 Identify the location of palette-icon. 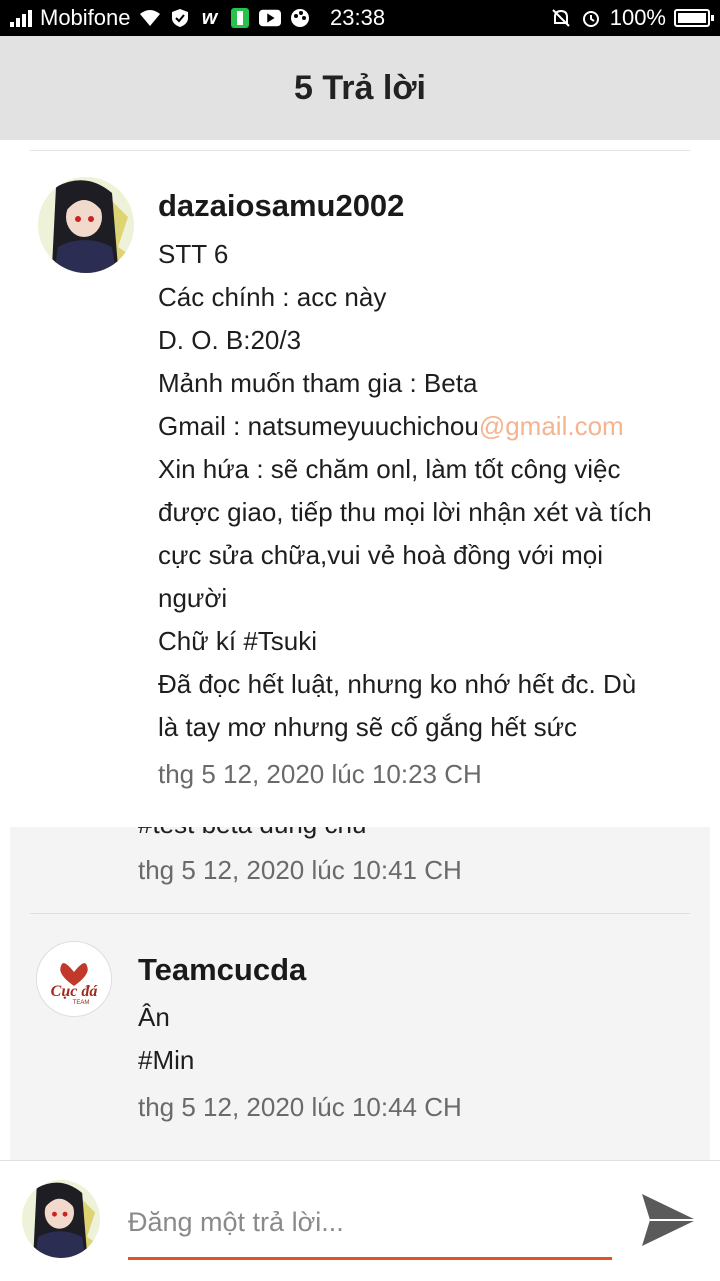
(300, 18).